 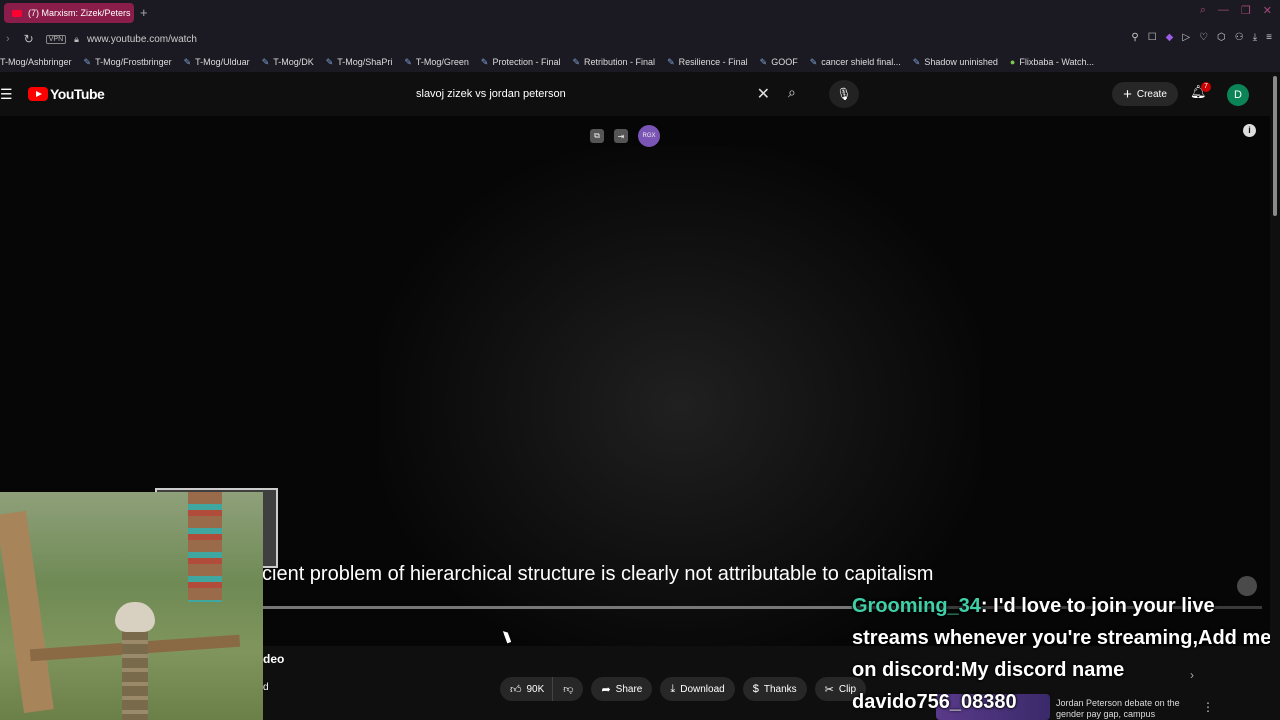 What do you see at coordinates (763, 94) in the screenshot?
I see `clear-search-icon: ✕` at bounding box center [763, 94].